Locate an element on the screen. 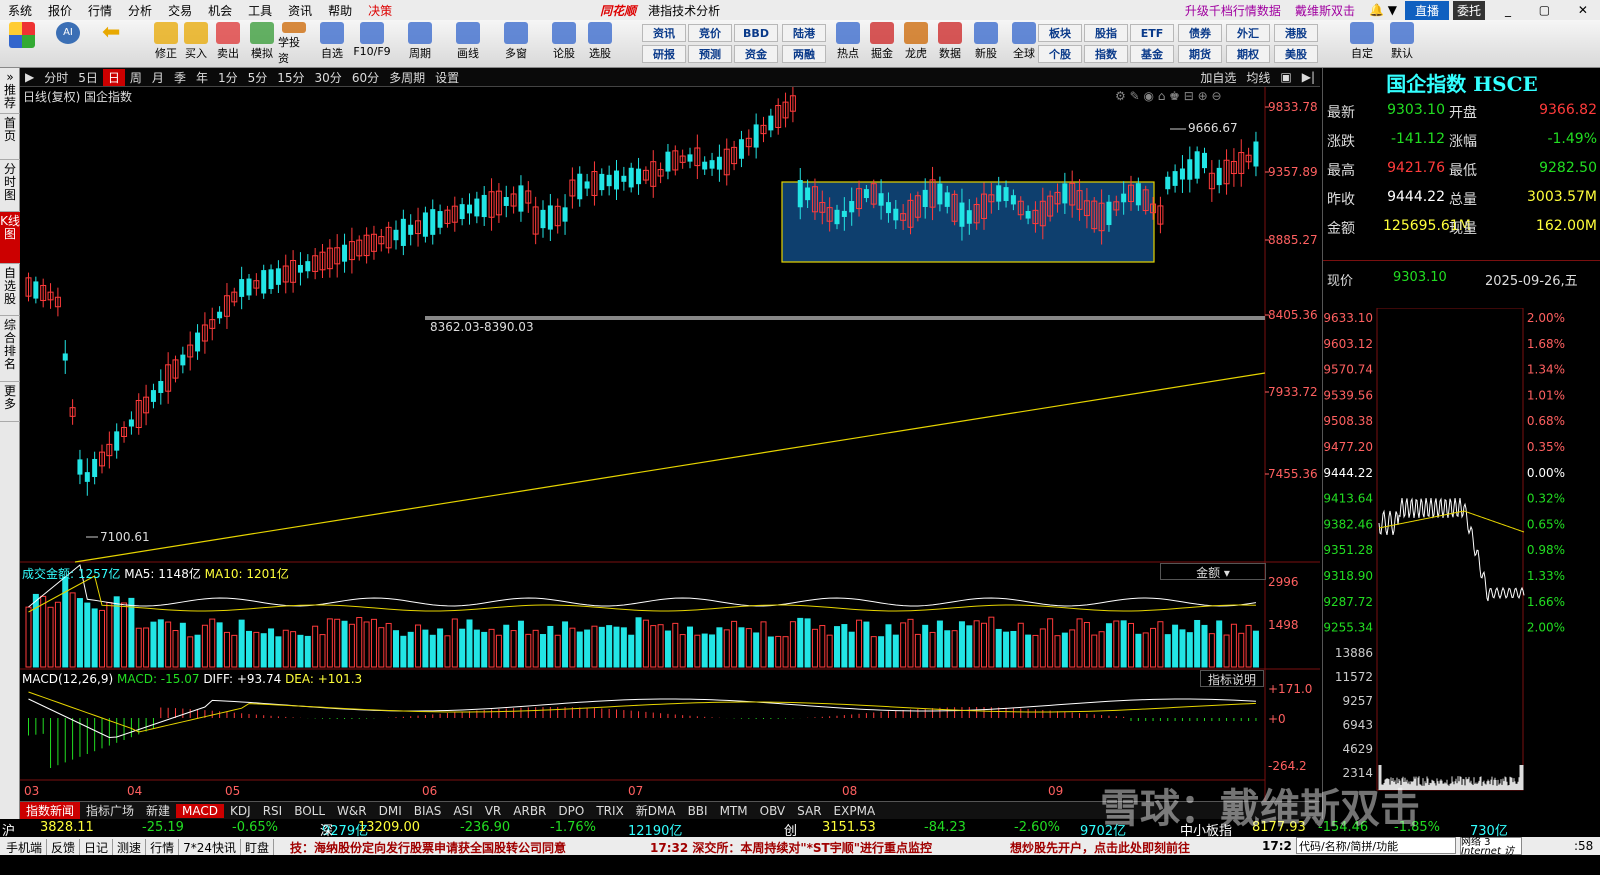 The width and height of the screenshot is (1600, 875). play-icon: ▶ is located at coordinates (29, 77).